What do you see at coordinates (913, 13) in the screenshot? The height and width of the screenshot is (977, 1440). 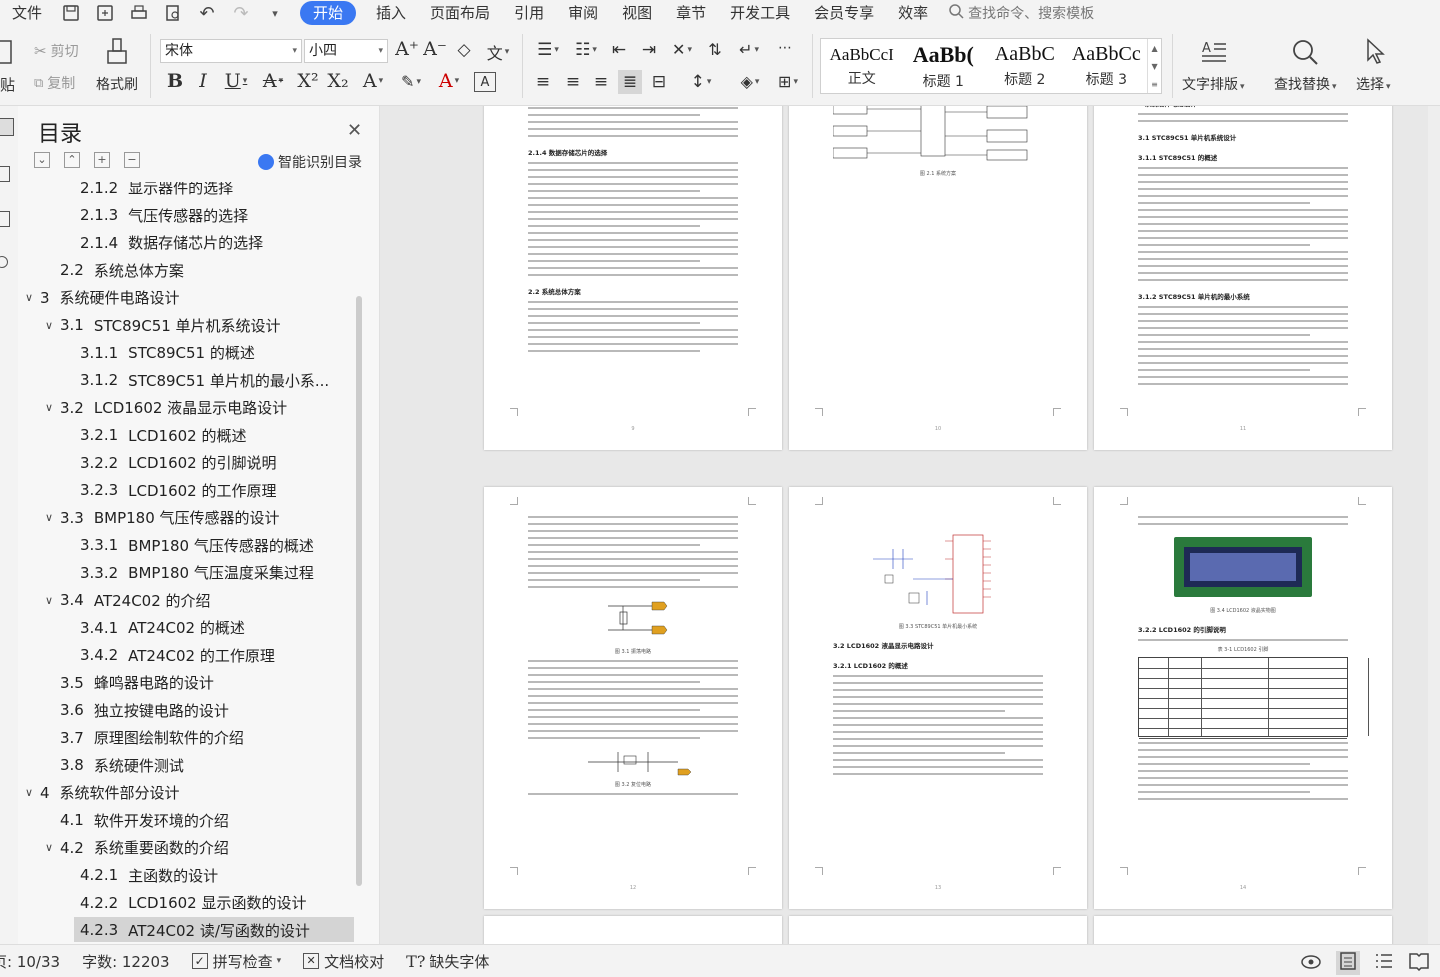 I see `tab-efficiency: 效率` at bounding box center [913, 13].